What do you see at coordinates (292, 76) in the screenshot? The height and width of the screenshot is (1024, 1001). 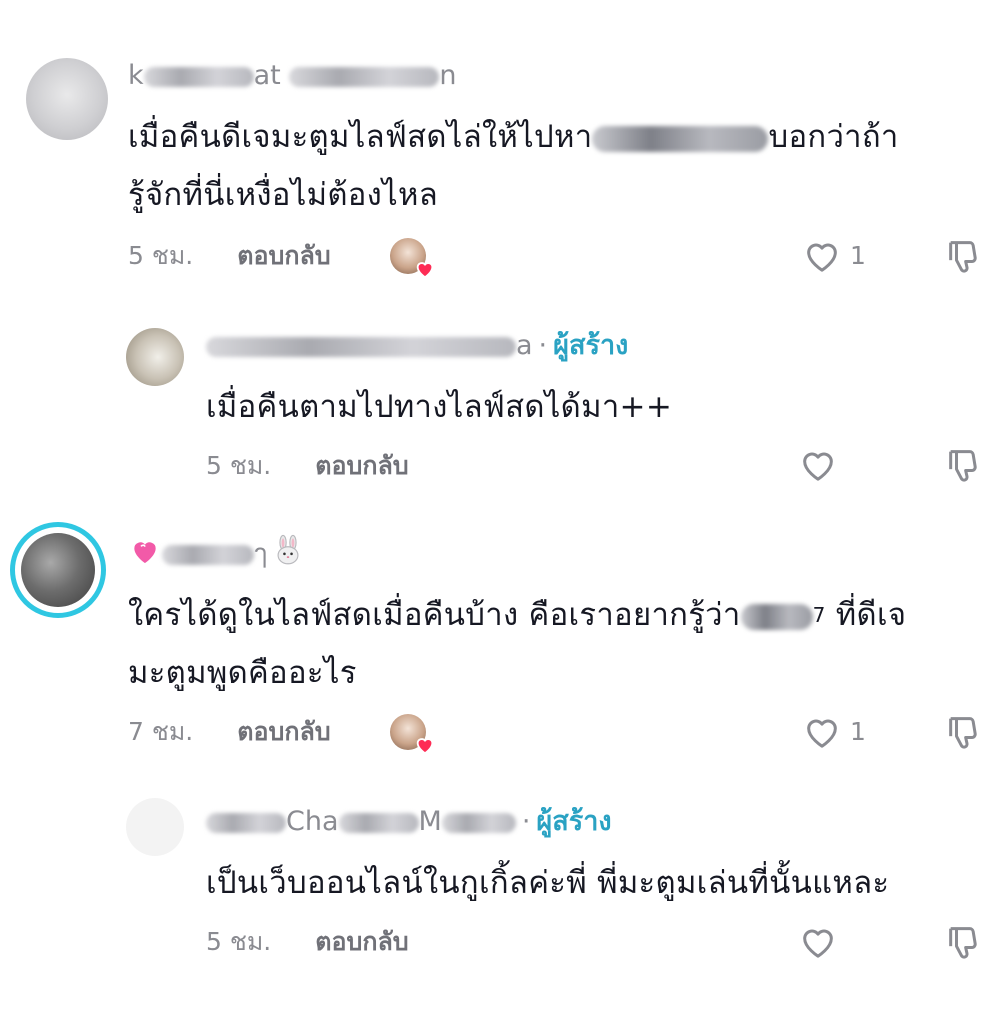 I see `comment-username: k at n` at bounding box center [292, 76].